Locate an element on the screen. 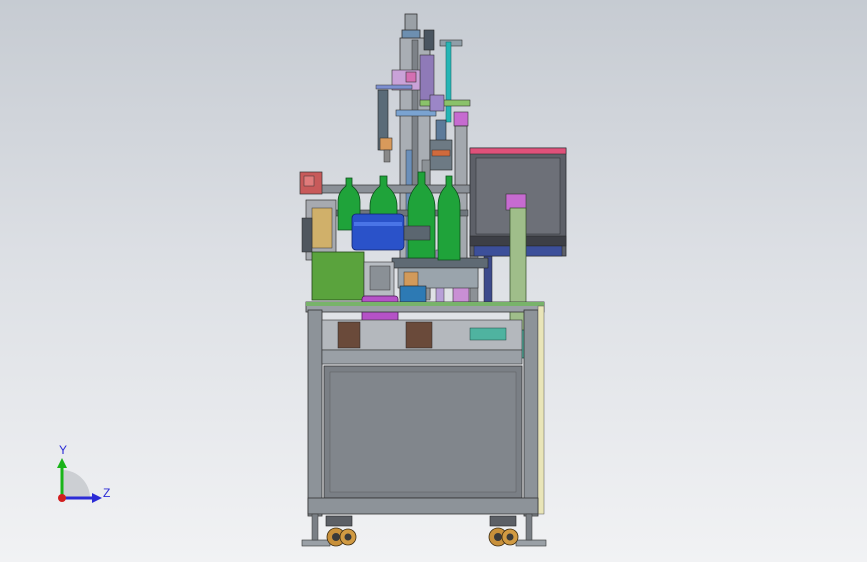 The width and height of the screenshot is (867, 562). triad-origin-icon is located at coordinates (62, 498).